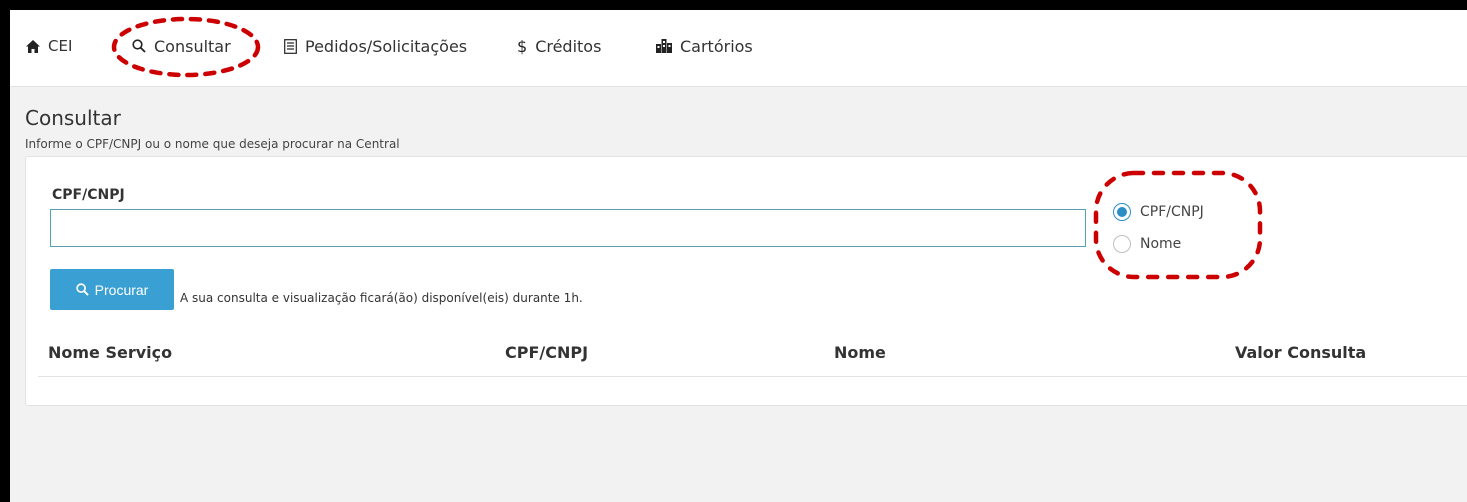  What do you see at coordinates (546, 352) in the screenshot?
I see `column-header-cpf-cnpj: CPF/CNPJ` at bounding box center [546, 352].